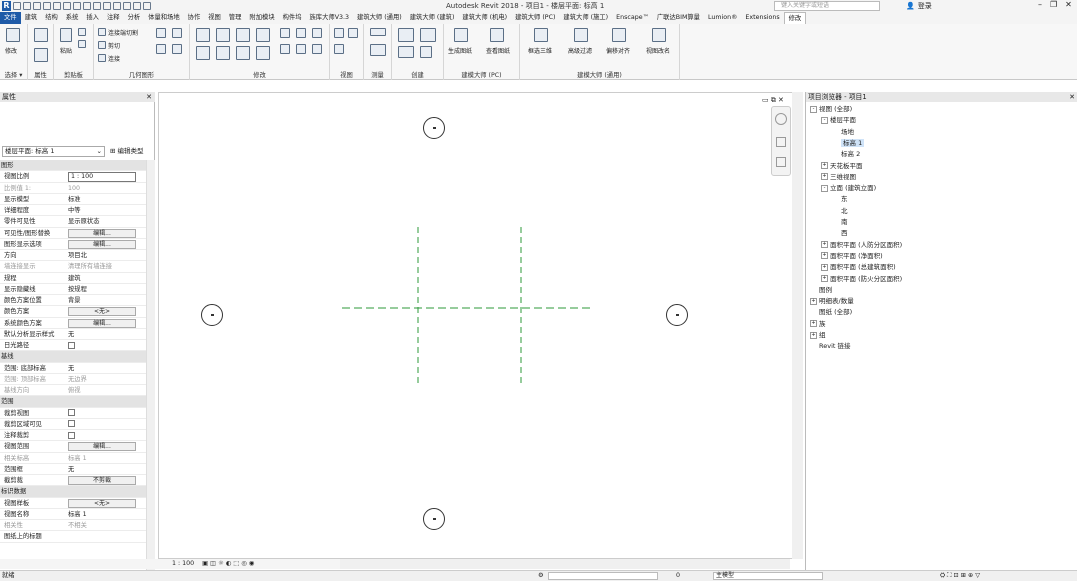 Image resolution: width=1077 pixels, height=581 pixels. Describe the element at coordinates (603, 576) in the screenshot. I see `workset-selector` at that location.